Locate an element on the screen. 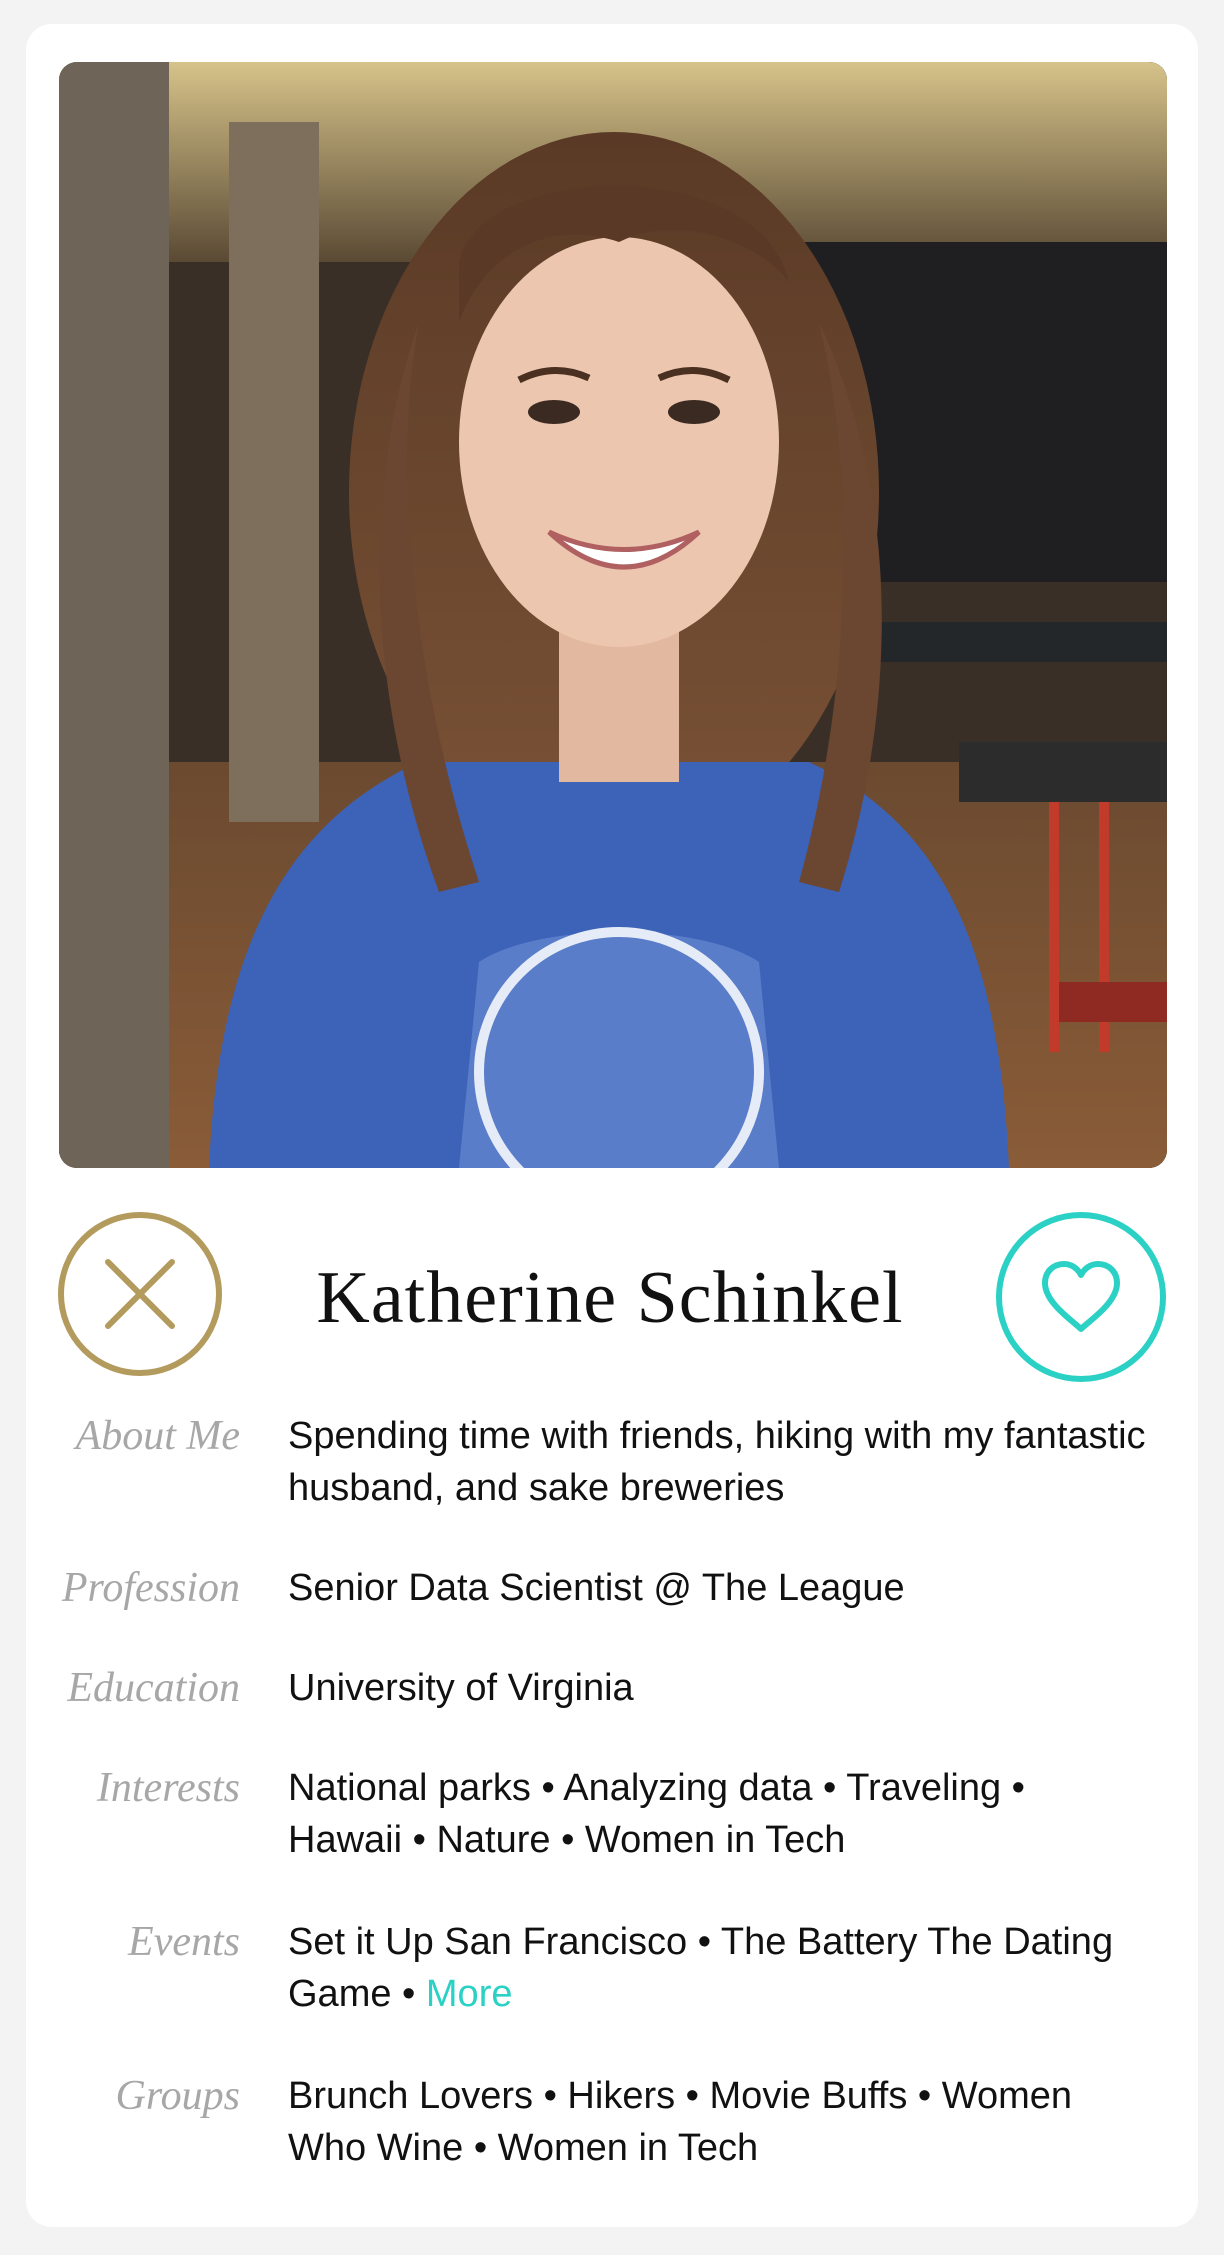 This screenshot has width=1224, height=2255. events-more-link: More is located at coordinates (469, 1994).